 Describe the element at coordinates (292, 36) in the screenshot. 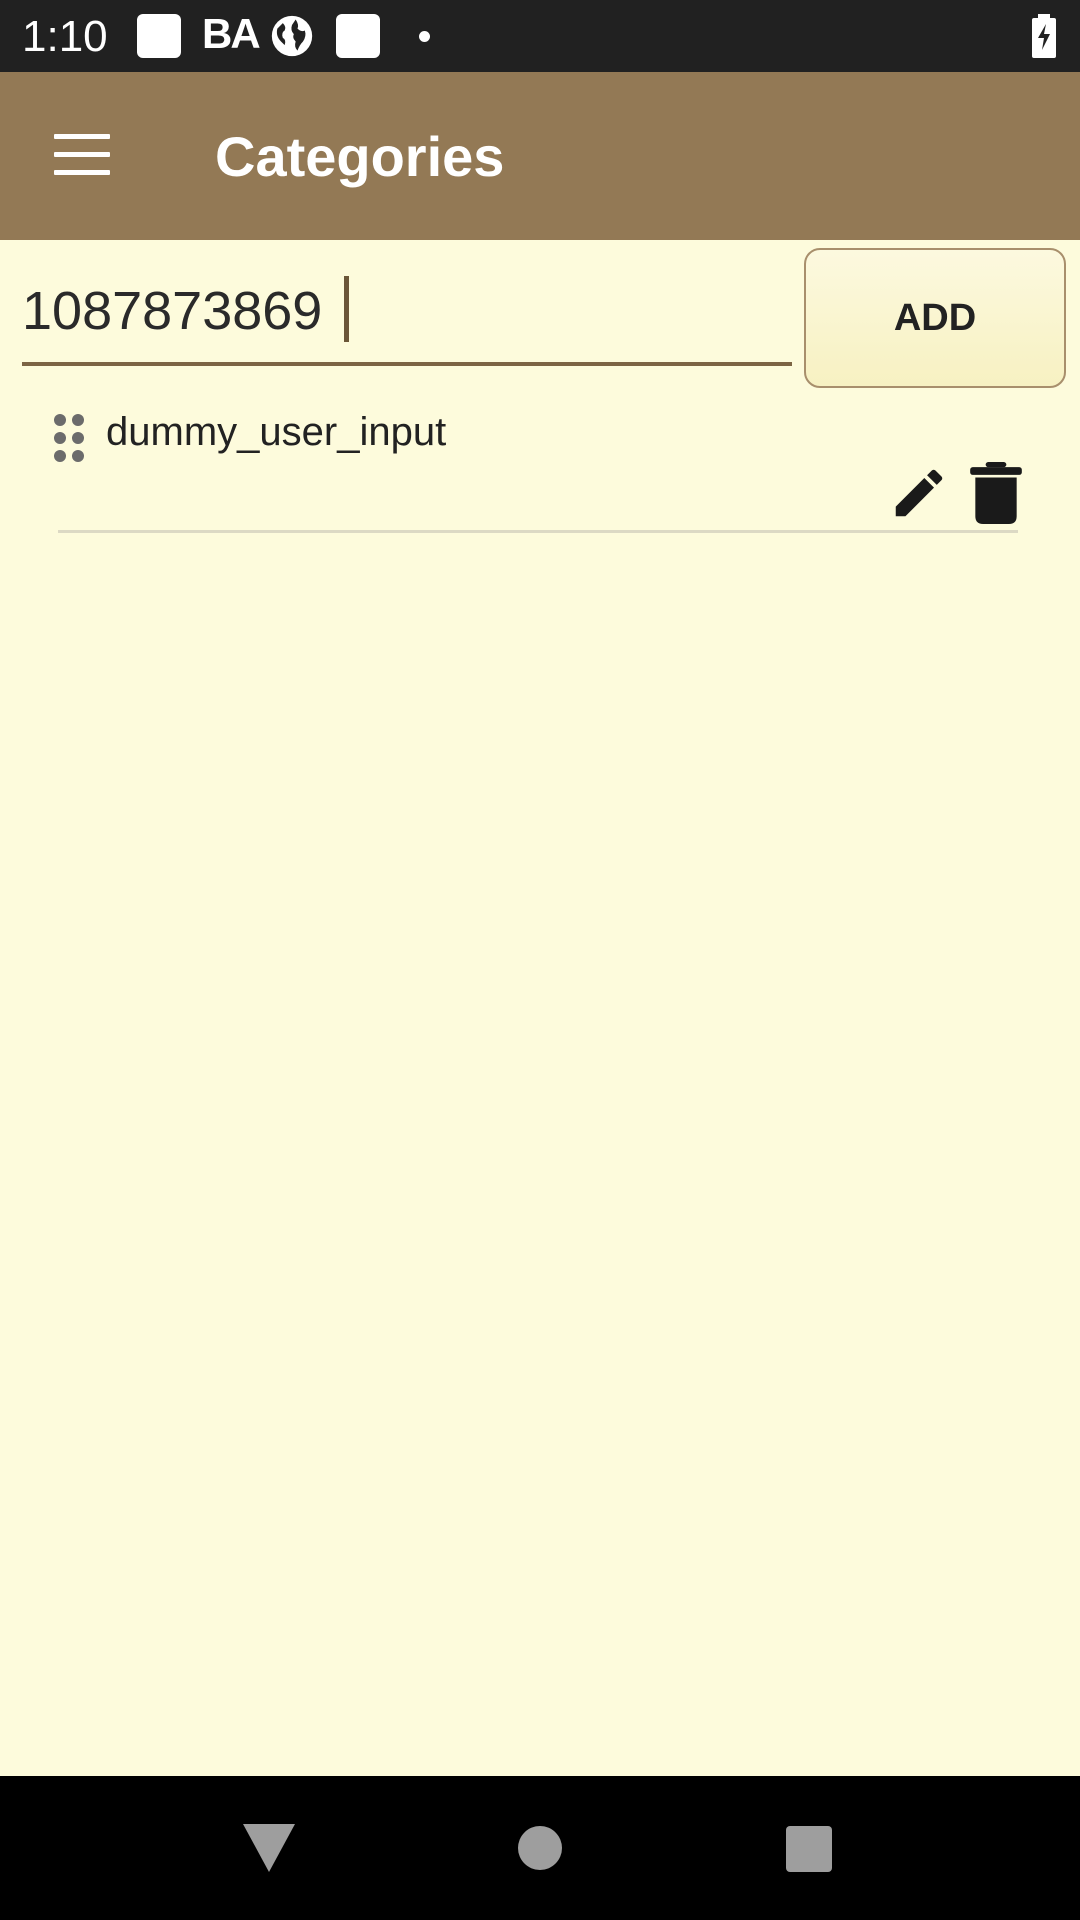

I see `globe-icon` at that location.